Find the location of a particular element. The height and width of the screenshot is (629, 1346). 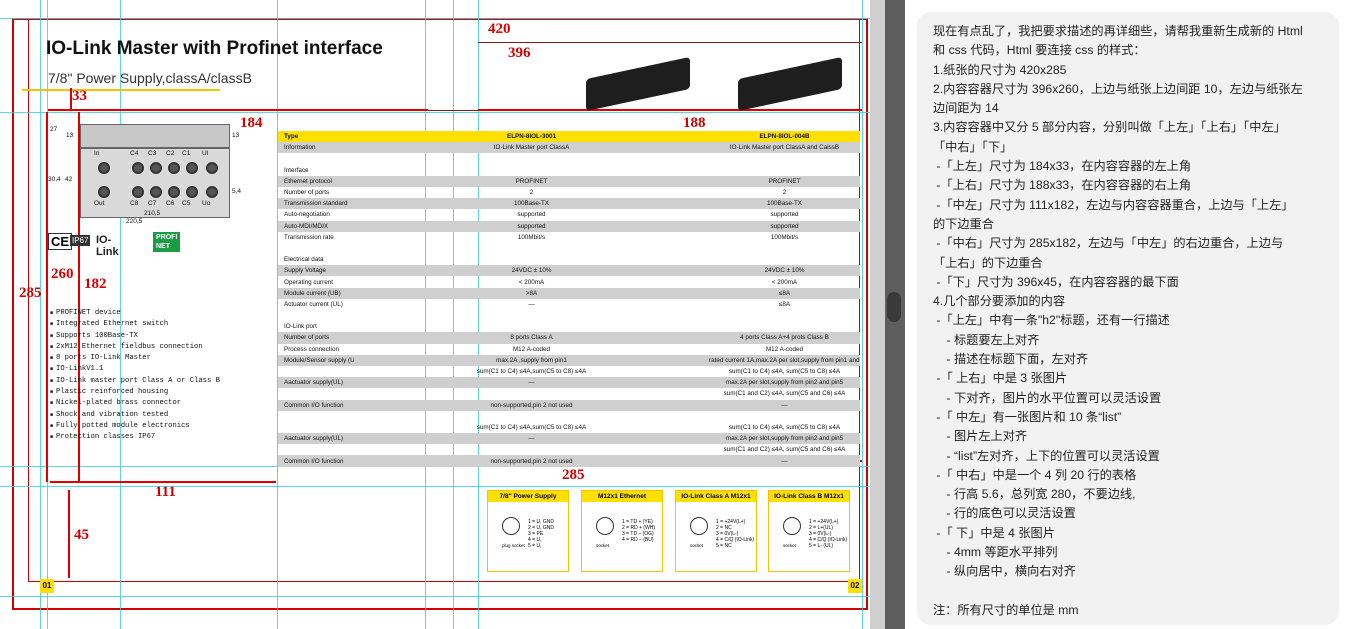

feature-item: 2xM12 Ethernet fieldbus connection is located at coordinates (160, 347).